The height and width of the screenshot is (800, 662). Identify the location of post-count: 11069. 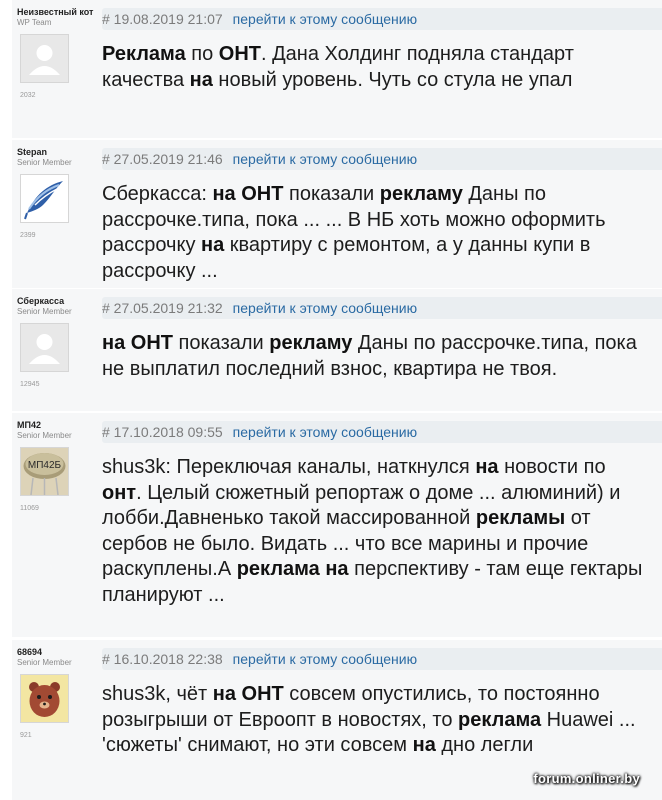
(29, 508).